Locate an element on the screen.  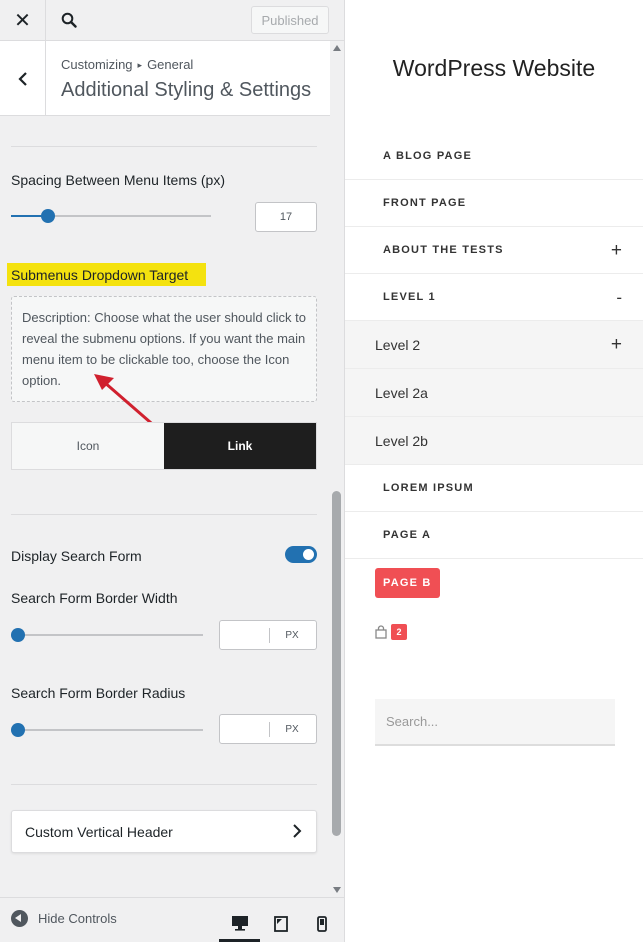
preview-desktop-button is located at coordinates (239, 924).